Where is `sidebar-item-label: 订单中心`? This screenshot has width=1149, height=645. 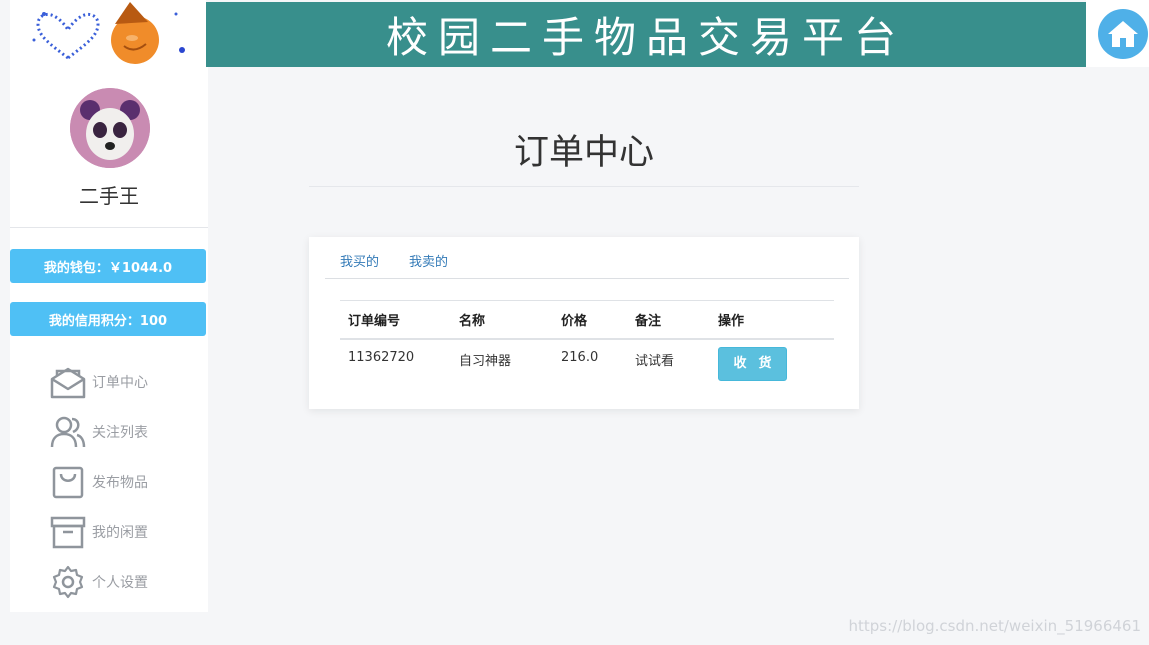
sidebar-item-label: 订单中心 is located at coordinates (120, 383).